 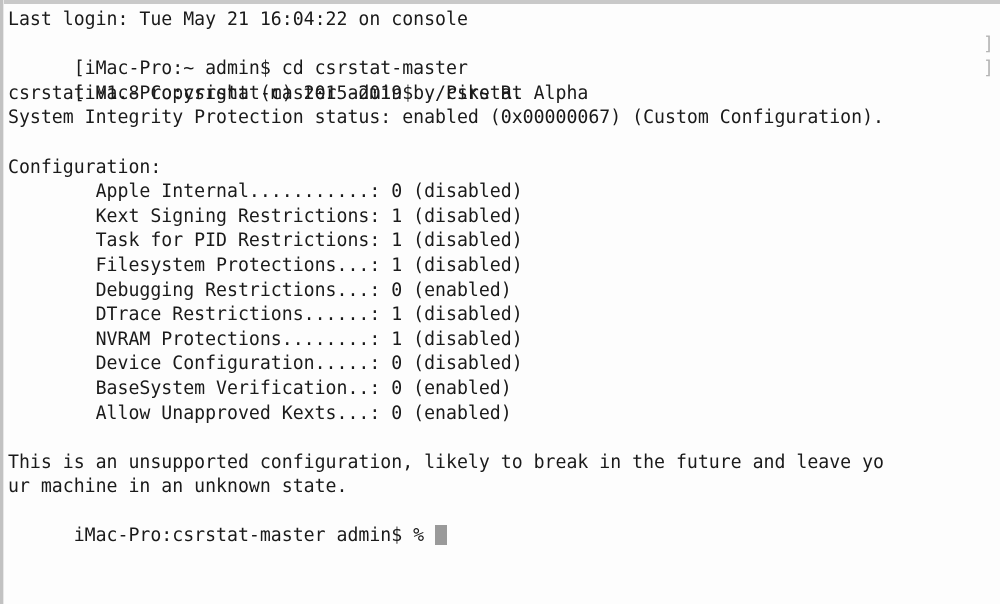 I want to click on terminal-line-configuration-heading: Configuration:, so click(x=85, y=167).